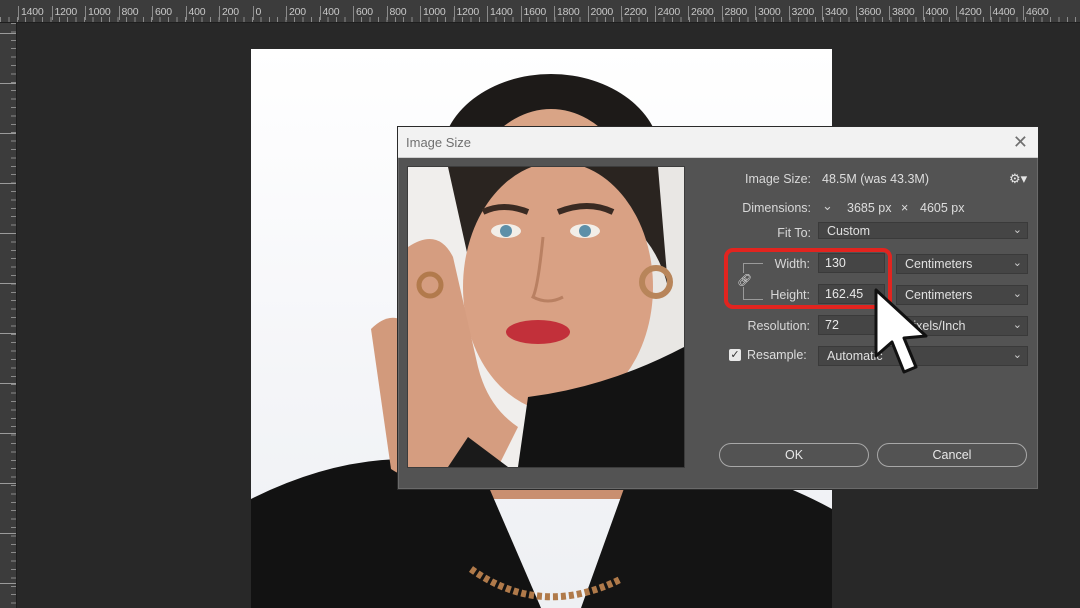  I want to click on image-size-label: Image Size:, so click(777, 179).